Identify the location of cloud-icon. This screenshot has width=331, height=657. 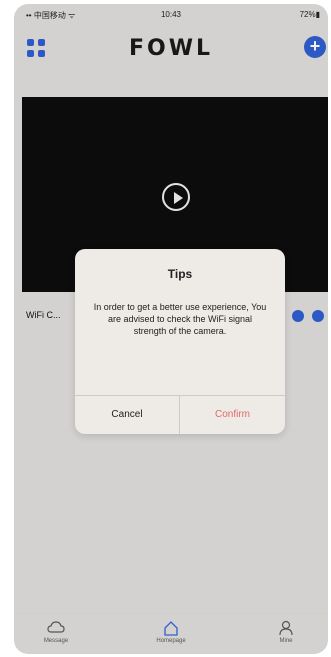
(56, 628).